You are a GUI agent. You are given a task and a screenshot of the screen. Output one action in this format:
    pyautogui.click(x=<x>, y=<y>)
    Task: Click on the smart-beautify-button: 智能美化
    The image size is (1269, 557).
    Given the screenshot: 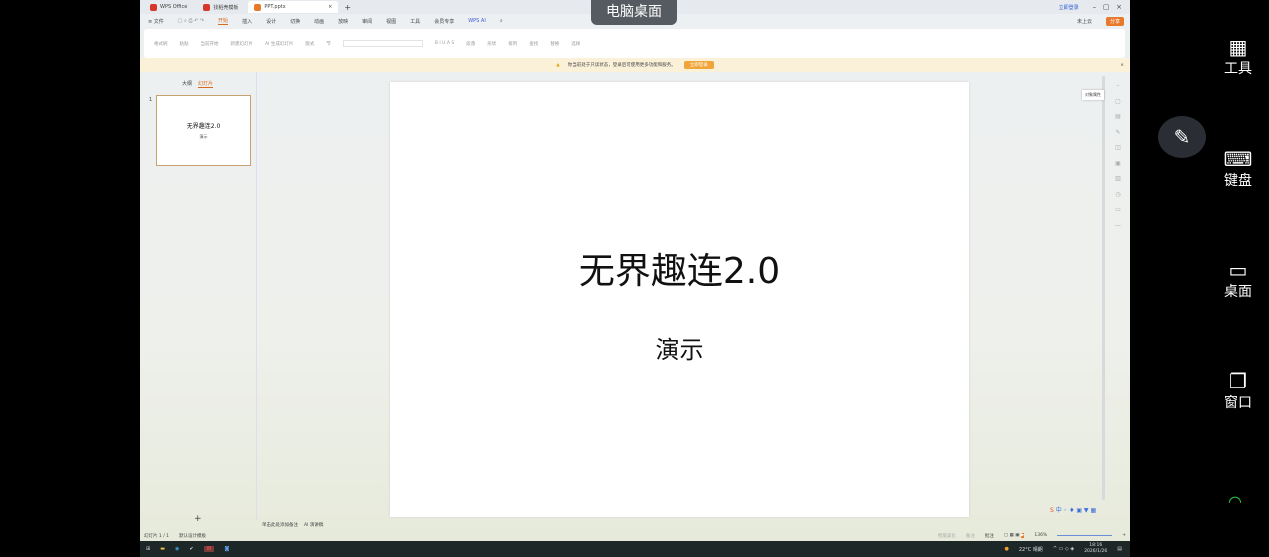 What is the action you would take?
    pyautogui.click(x=947, y=536)
    